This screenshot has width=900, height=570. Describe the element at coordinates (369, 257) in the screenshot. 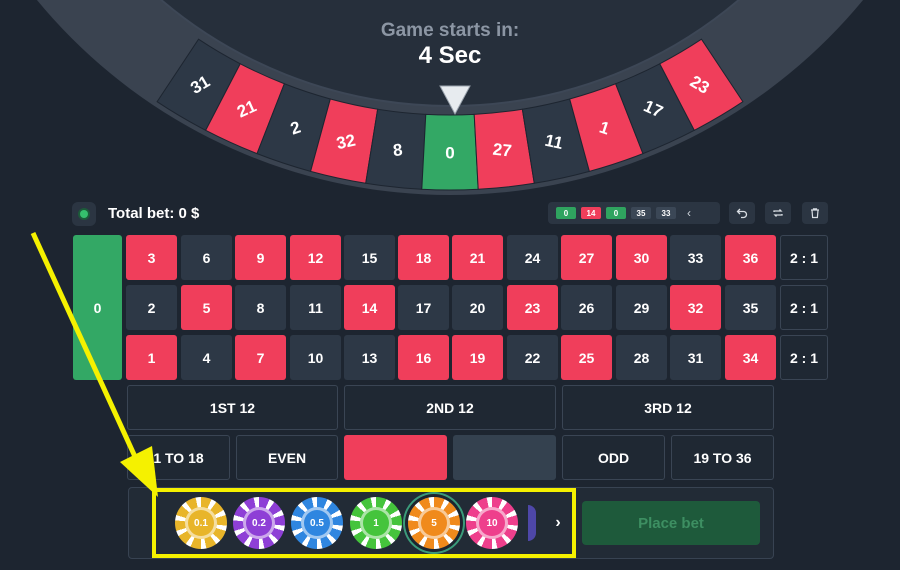

I see `bet-number: 15` at that location.